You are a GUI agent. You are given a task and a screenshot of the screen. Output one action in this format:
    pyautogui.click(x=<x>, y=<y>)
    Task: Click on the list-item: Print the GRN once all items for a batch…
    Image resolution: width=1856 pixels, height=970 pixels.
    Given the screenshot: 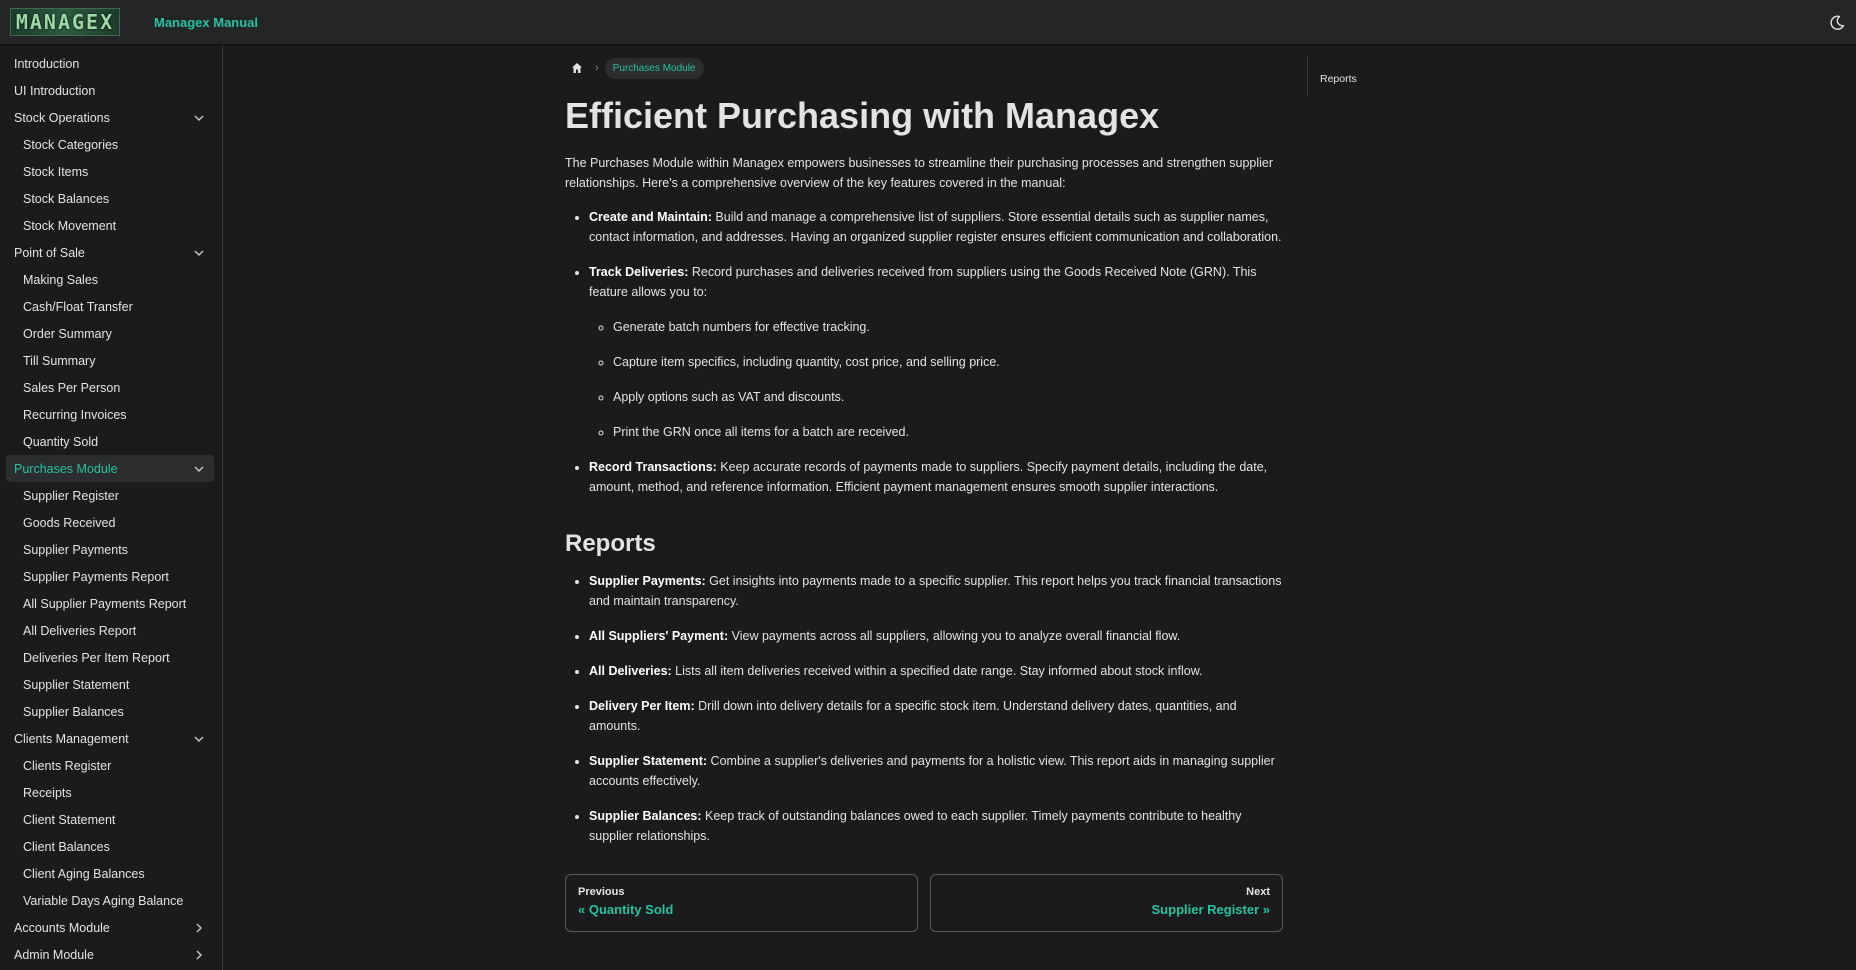 What is the action you would take?
    pyautogui.click(x=948, y=432)
    